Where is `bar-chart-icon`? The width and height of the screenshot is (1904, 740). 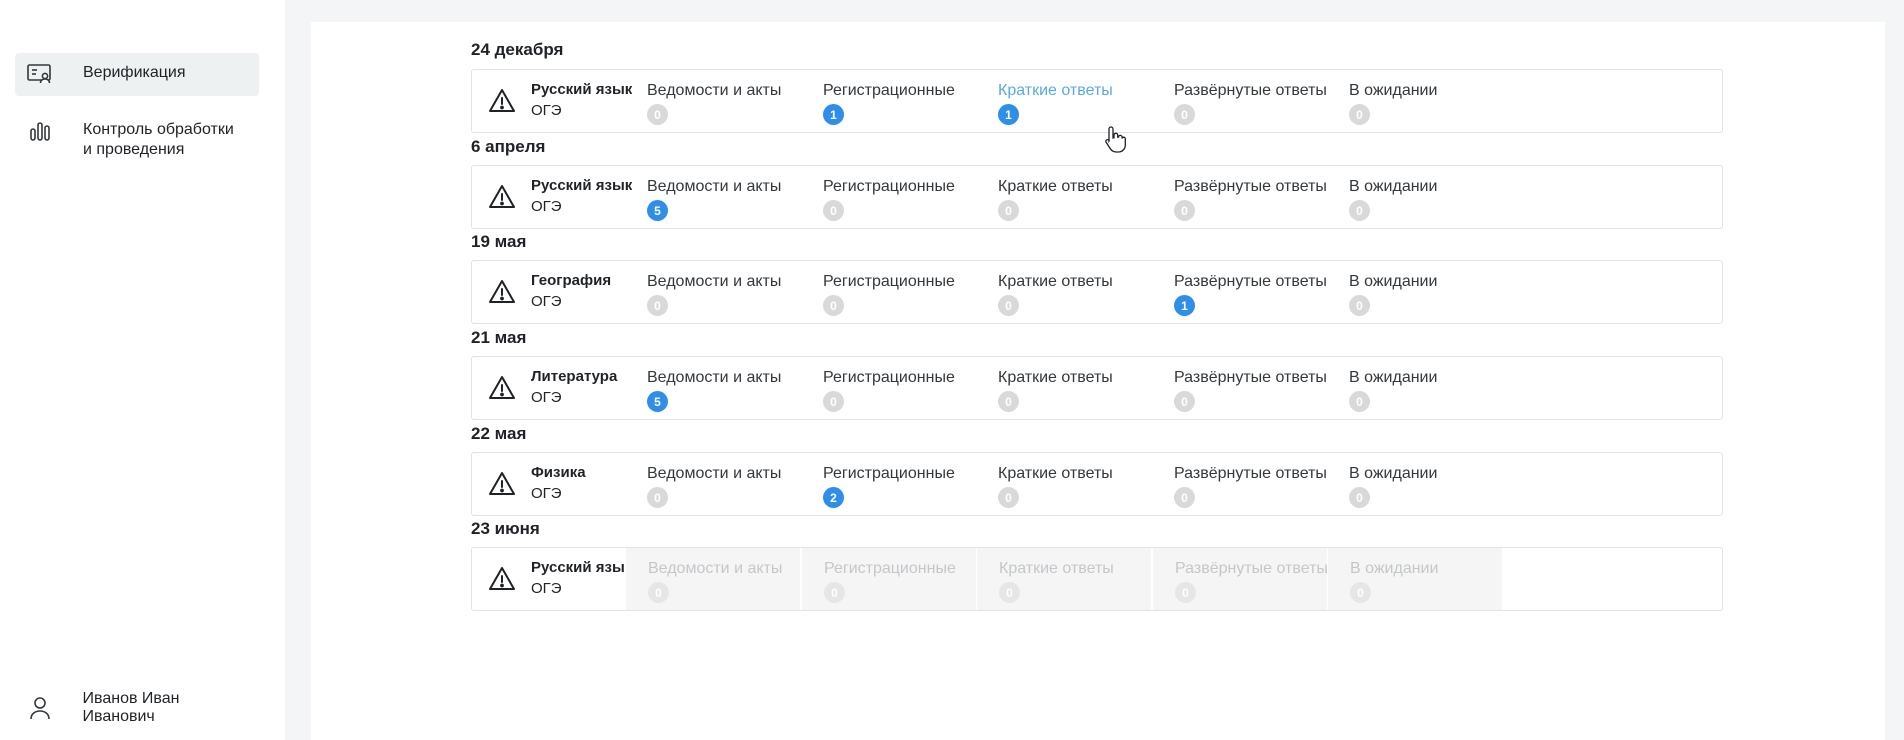 bar-chart-icon is located at coordinates (40, 131).